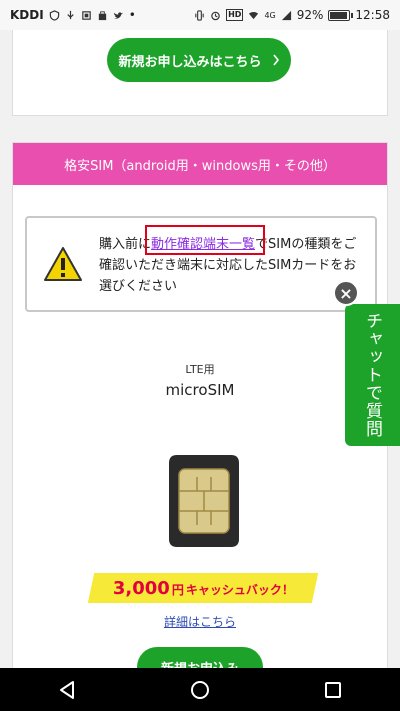  What do you see at coordinates (118, 15) in the screenshot?
I see `twitter-icon` at bounding box center [118, 15].